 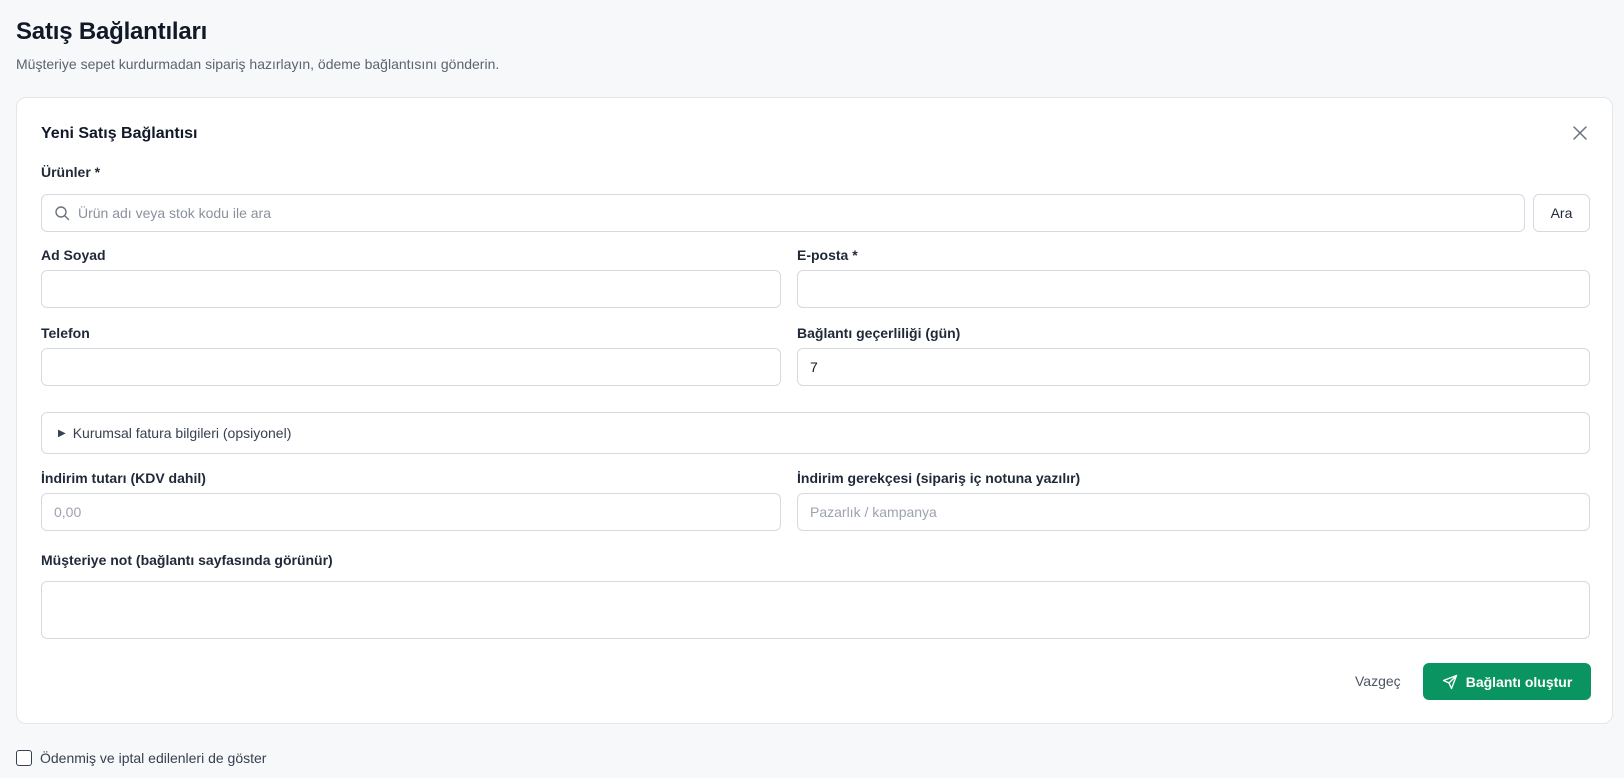 I want to click on close-button, so click(x=1580, y=133).